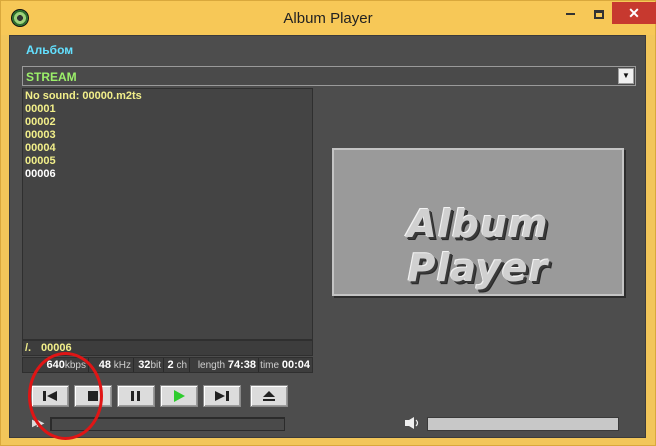 This screenshot has height=446, width=656. Describe the element at coordinates (40, 174) in the screenshot. I see `playlist-item-current: 00006` at that location.